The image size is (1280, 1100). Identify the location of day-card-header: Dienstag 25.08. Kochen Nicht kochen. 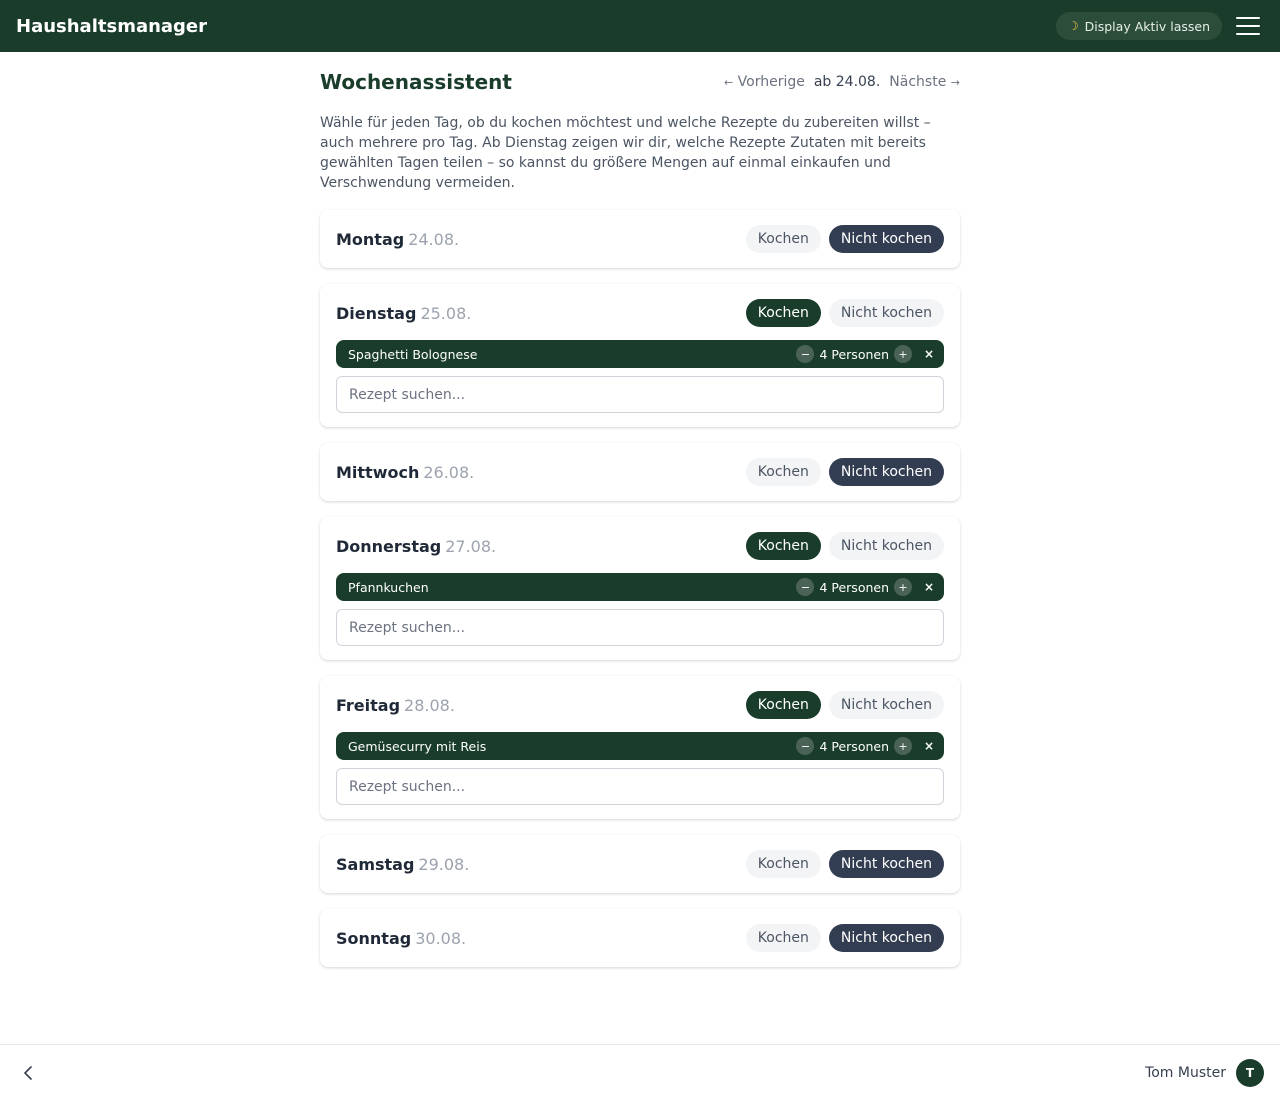
(640, 313).